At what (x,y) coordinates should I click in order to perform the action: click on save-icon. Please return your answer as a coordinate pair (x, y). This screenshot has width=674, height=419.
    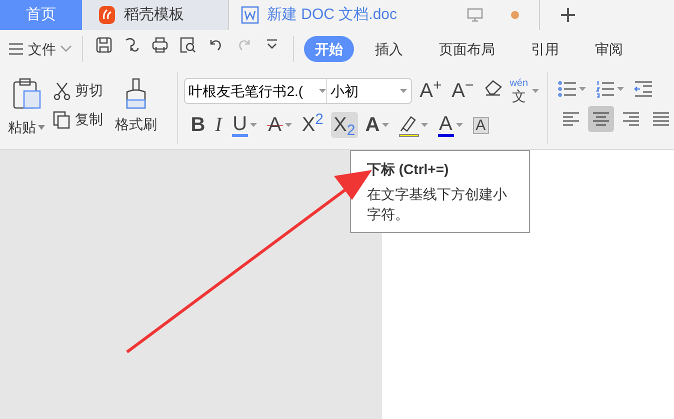
    Looking at the image, I should click on (104, 45).